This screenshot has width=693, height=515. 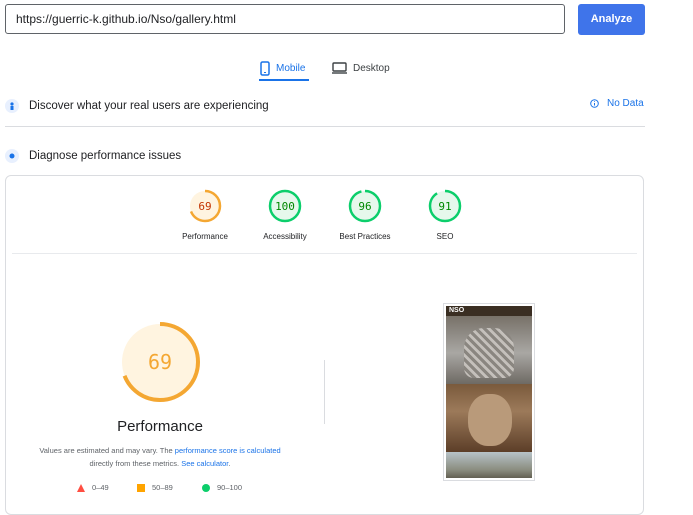 I want to click on screenshot-figure, so click(x=489, y=353).